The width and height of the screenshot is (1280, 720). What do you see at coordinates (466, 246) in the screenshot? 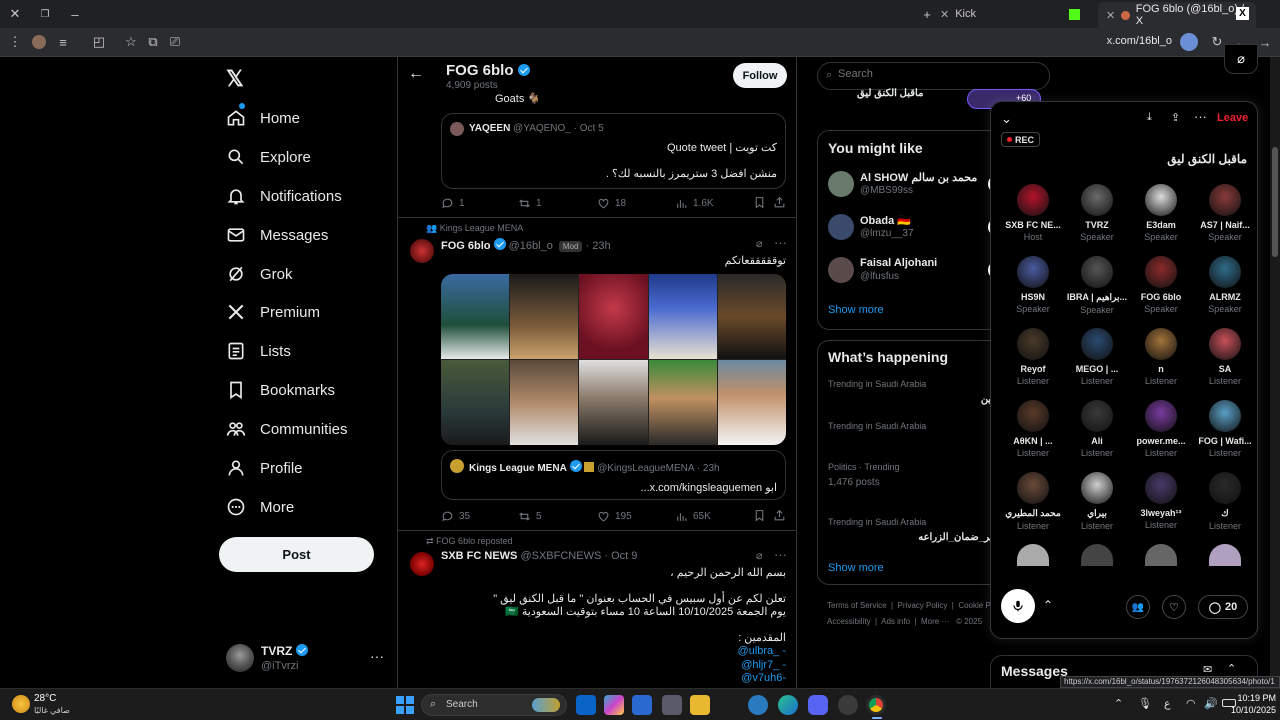
I see `author-name: FOG 6blo` at bounding box center [466, 246].